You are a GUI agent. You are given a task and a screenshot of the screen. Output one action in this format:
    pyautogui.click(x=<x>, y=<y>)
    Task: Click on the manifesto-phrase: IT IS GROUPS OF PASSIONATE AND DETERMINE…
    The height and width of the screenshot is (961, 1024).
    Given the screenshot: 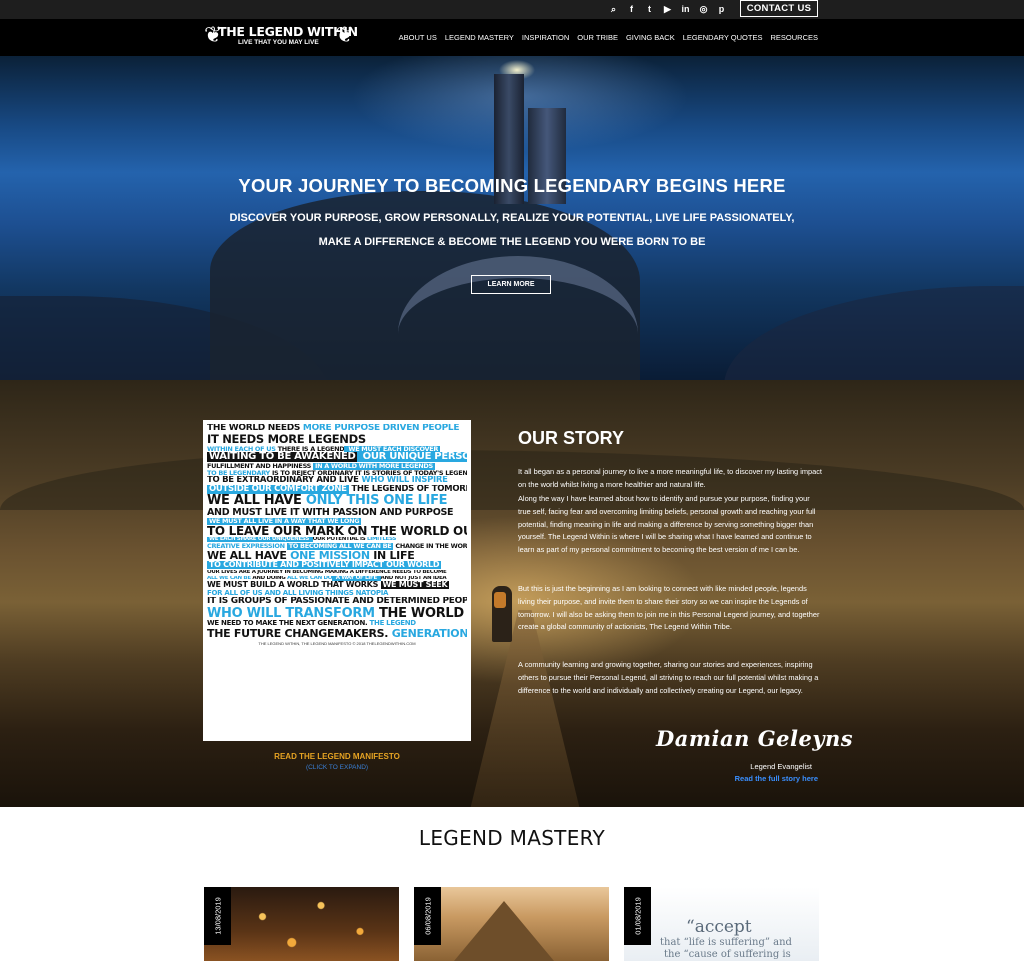 What is the action you would take?
    pyautogui.click(x=337, y=602)
    